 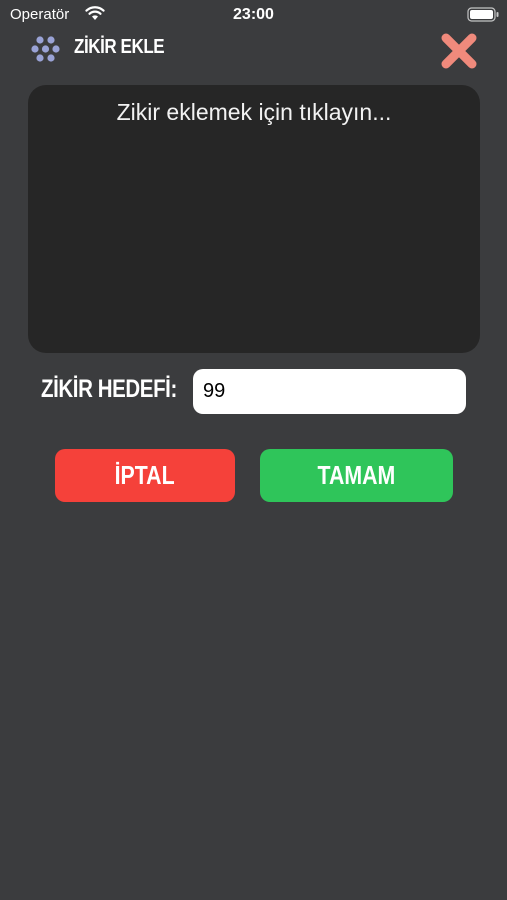 I want to click on target-label: ZİKİR HEDEFİ:, so click(x=109, y=389).